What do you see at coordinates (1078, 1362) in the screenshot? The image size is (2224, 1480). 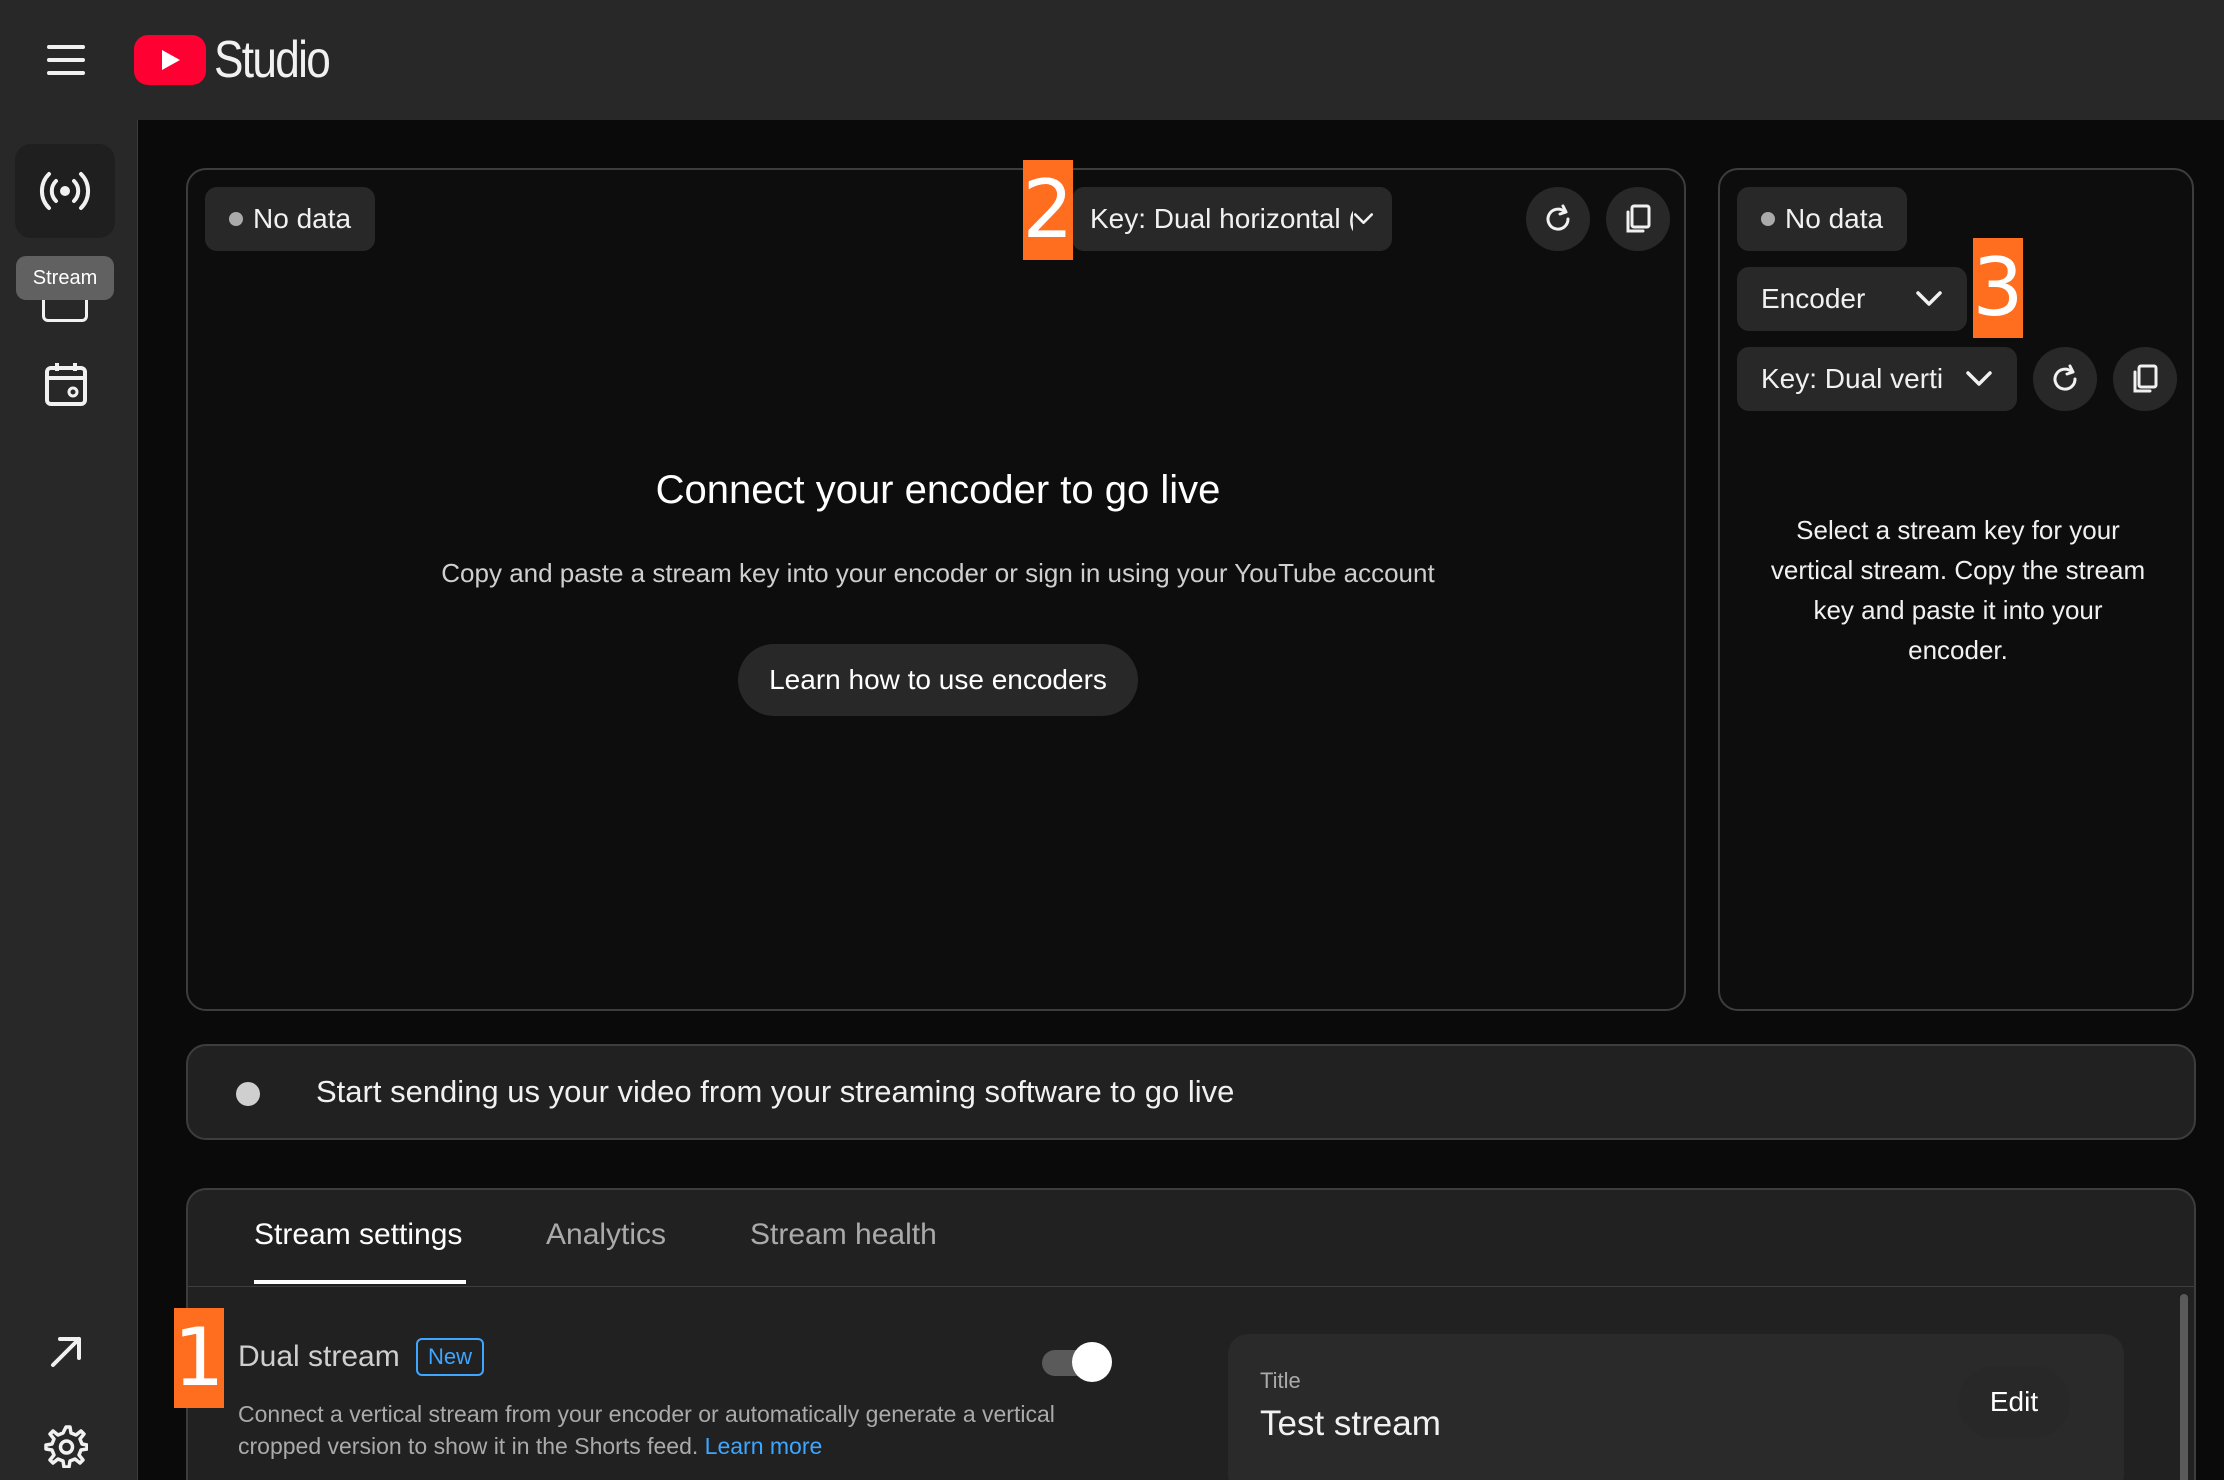 I see `dual-stream-toggle` at bounding box center [1078, 1362].